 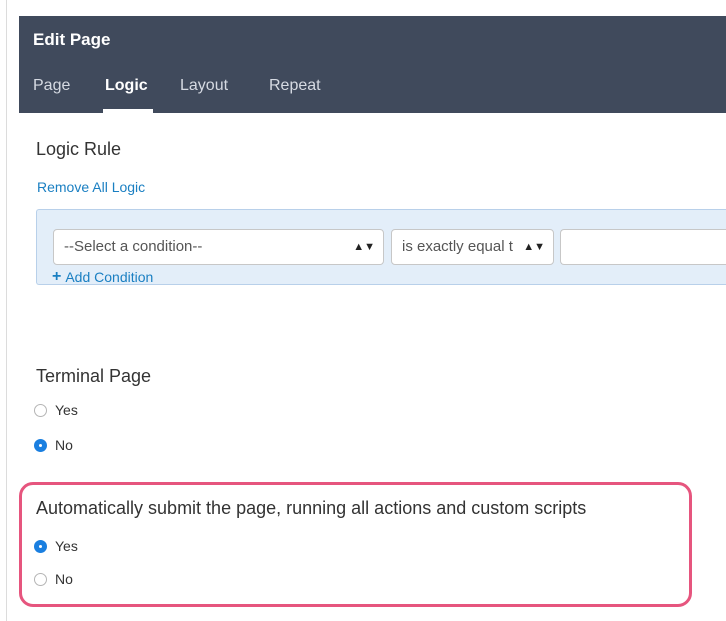 What do you see at coordinates (218, 247) in the screenshot?
I see `condition-select: --Select a condition-- ▲▼` at bounding box center [218, 247].